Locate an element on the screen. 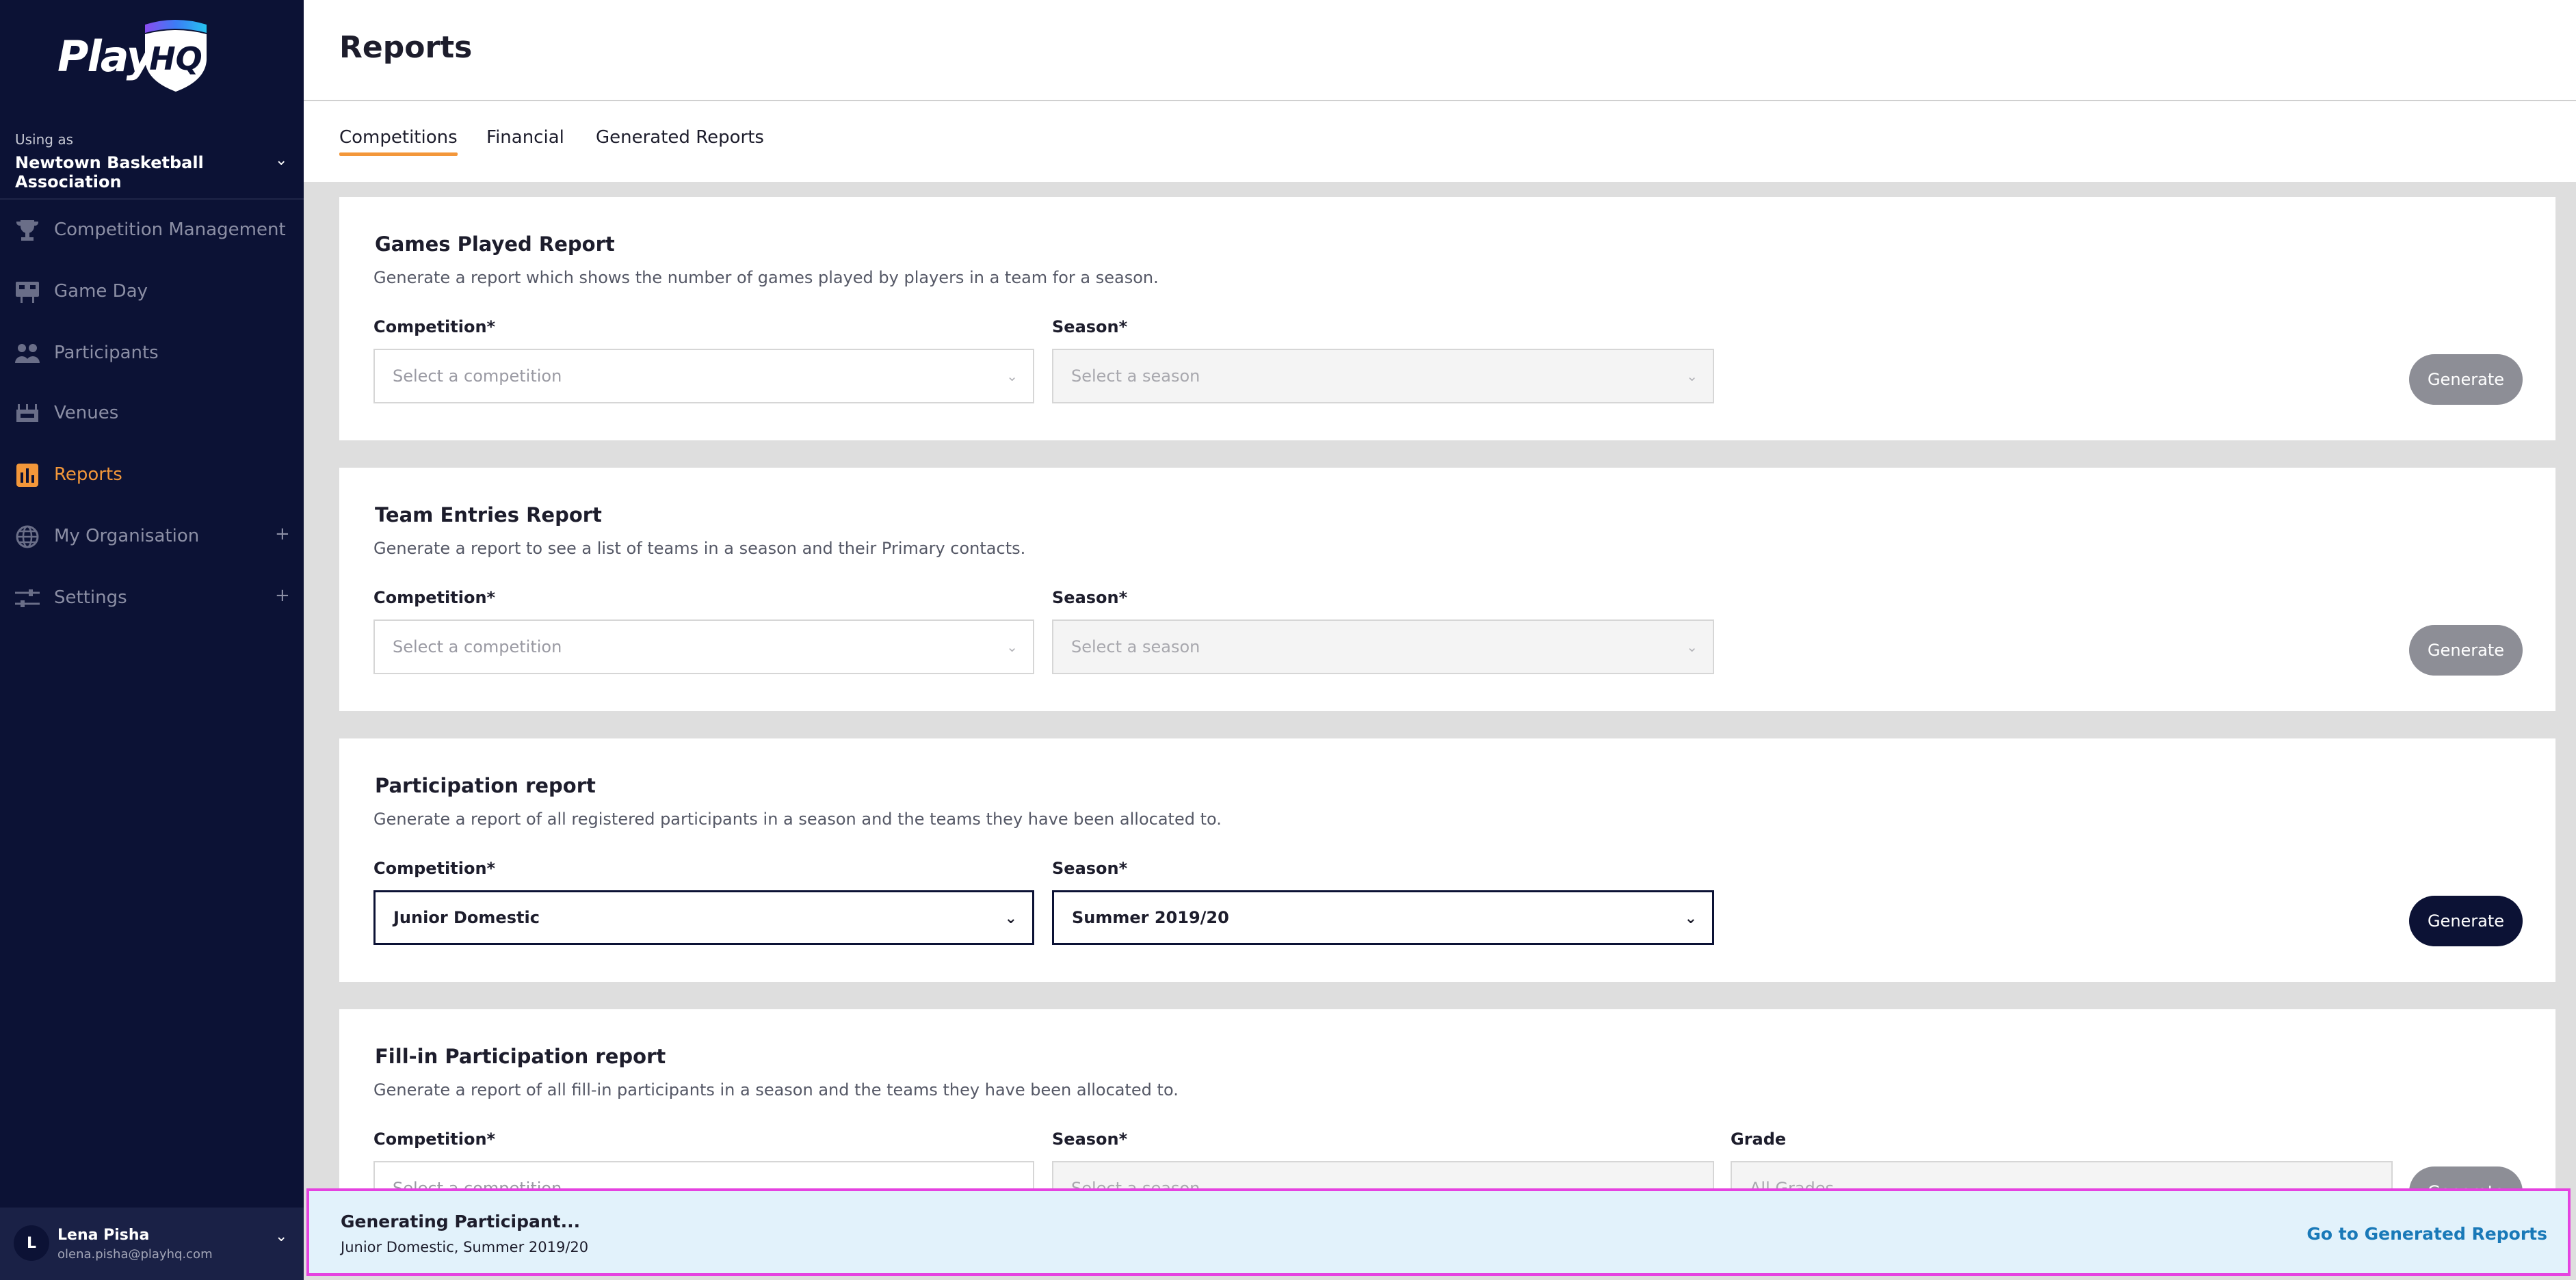 The height and width of the screenshot is (1280, 2576). nav-label: Venues is located at coordinates (86, 413).